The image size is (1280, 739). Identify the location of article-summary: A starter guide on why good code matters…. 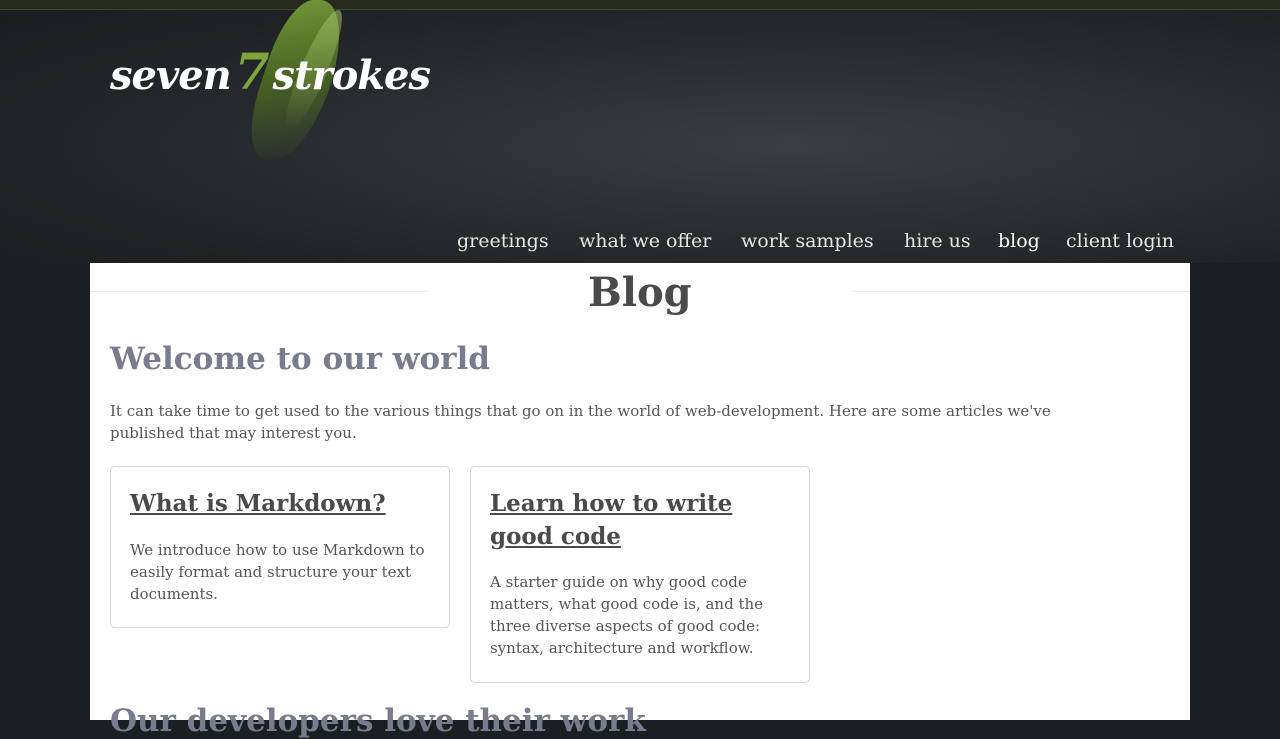
(627, 615).